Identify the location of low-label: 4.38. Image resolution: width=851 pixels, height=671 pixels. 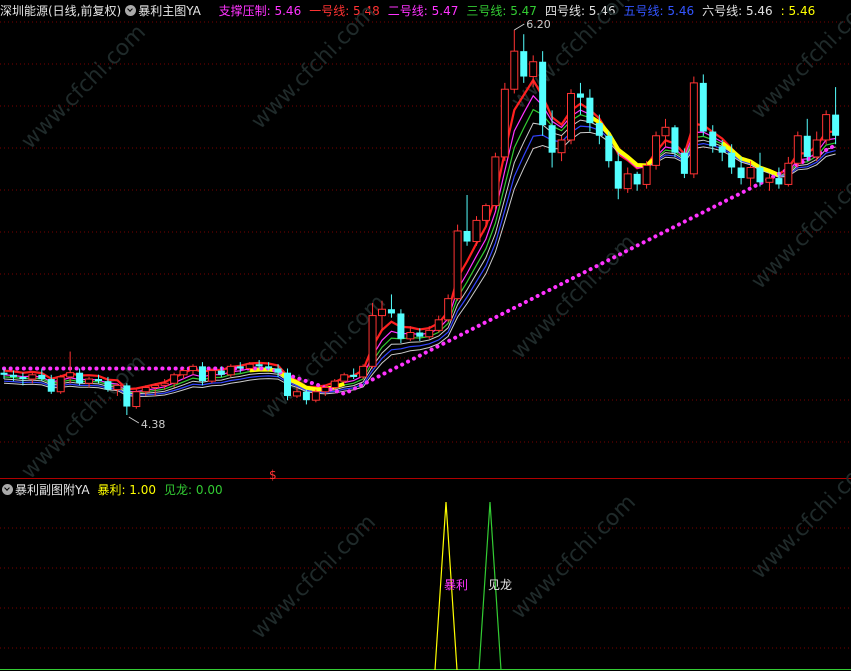
(153, 424).